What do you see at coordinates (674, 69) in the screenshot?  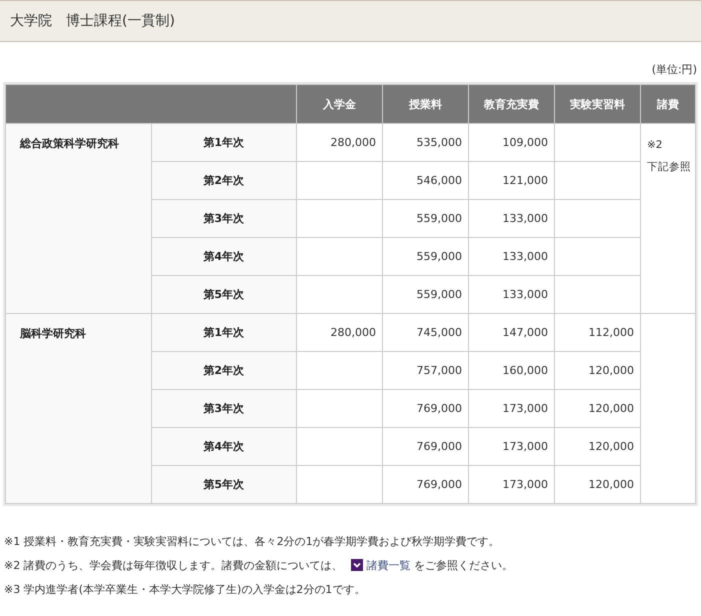 I see `unit-label: (単位:円)` at bounding box center [674, 69].